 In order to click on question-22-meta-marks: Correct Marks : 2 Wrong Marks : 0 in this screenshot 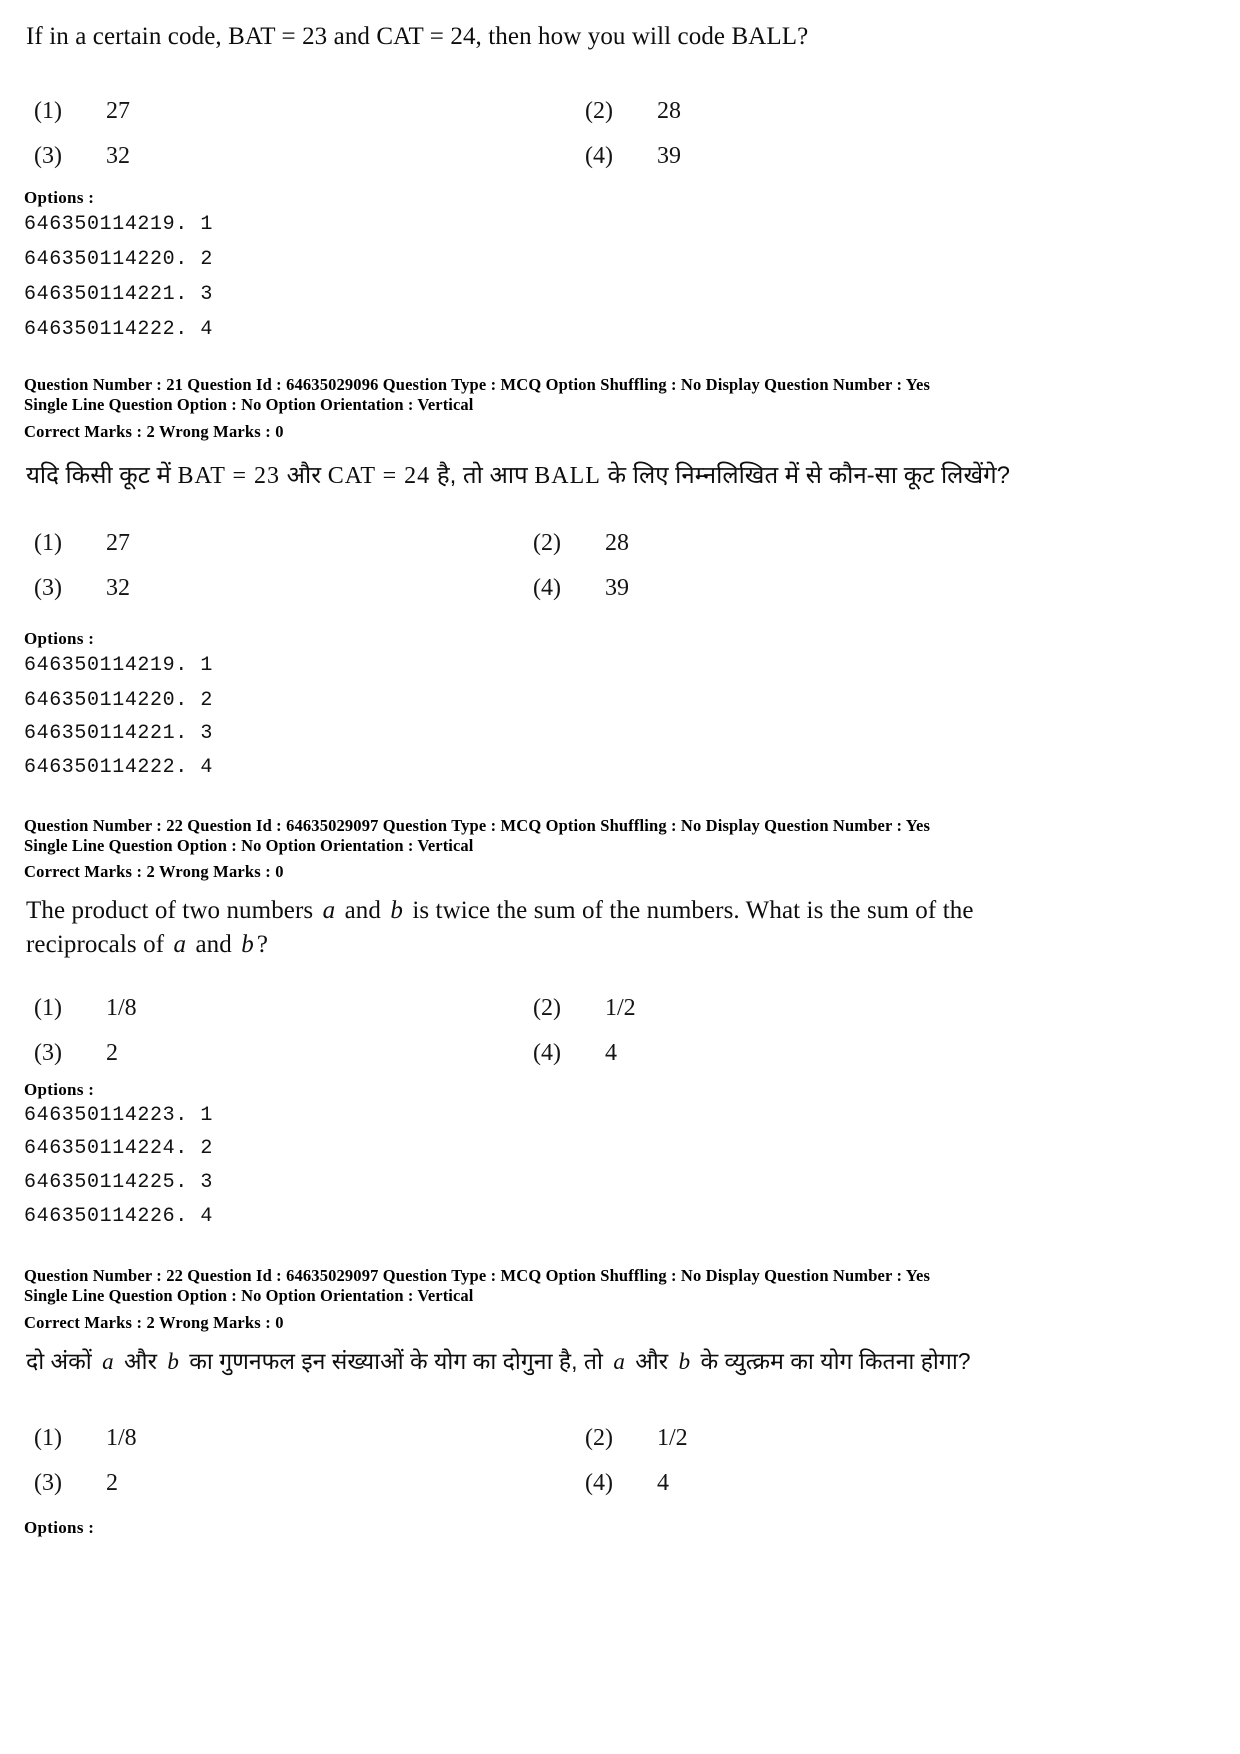, I will do `click(154, 871)`.